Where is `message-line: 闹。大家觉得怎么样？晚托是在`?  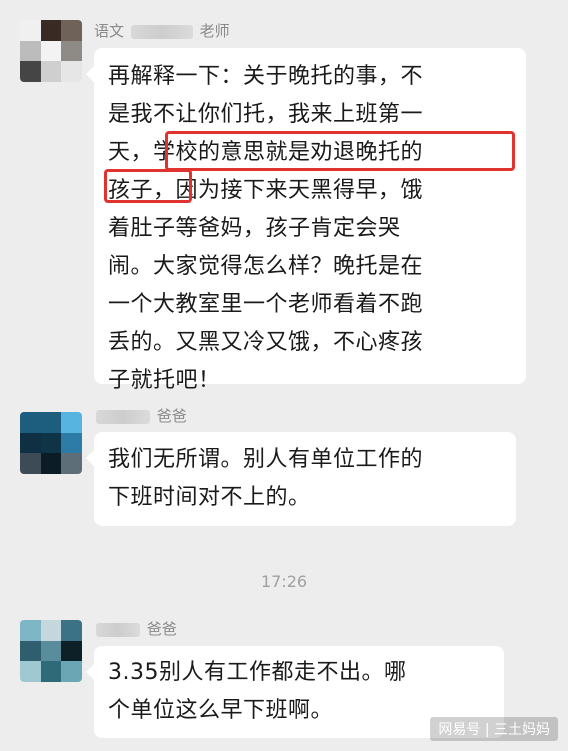
message-line: 闹。大家觉得怎么样？晚托是在 is located at coordinates (266, 266).